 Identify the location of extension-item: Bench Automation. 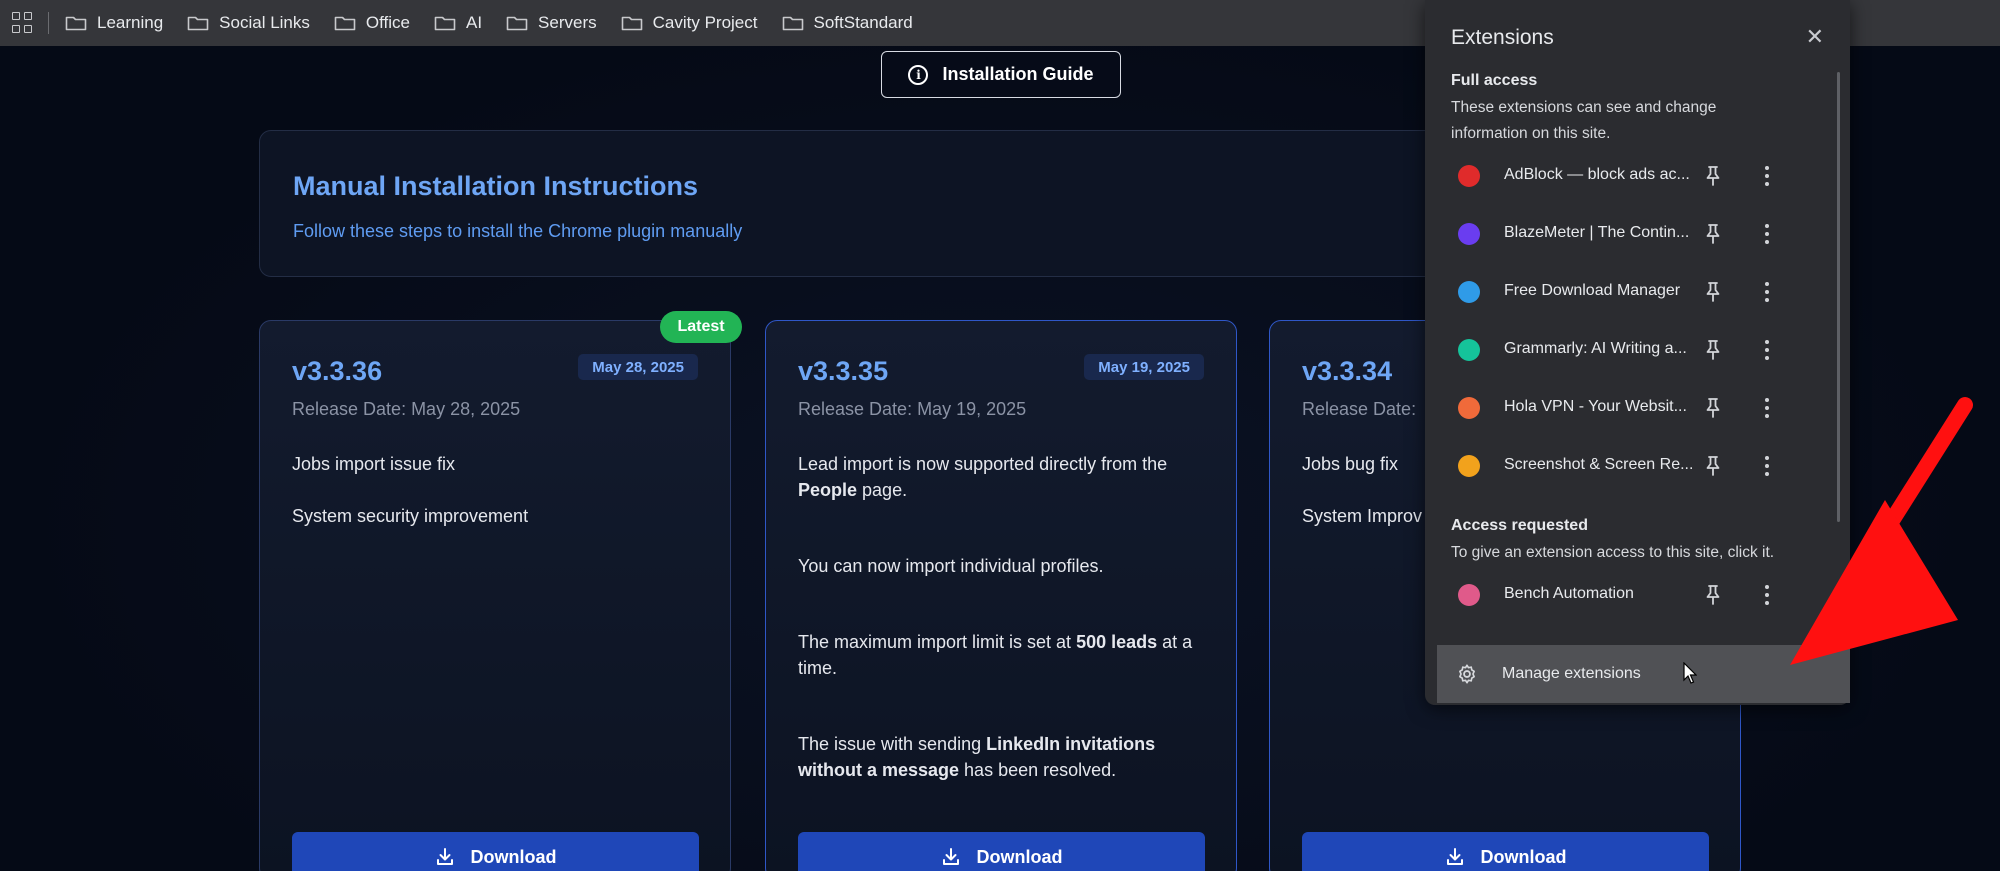
(1625, 595).